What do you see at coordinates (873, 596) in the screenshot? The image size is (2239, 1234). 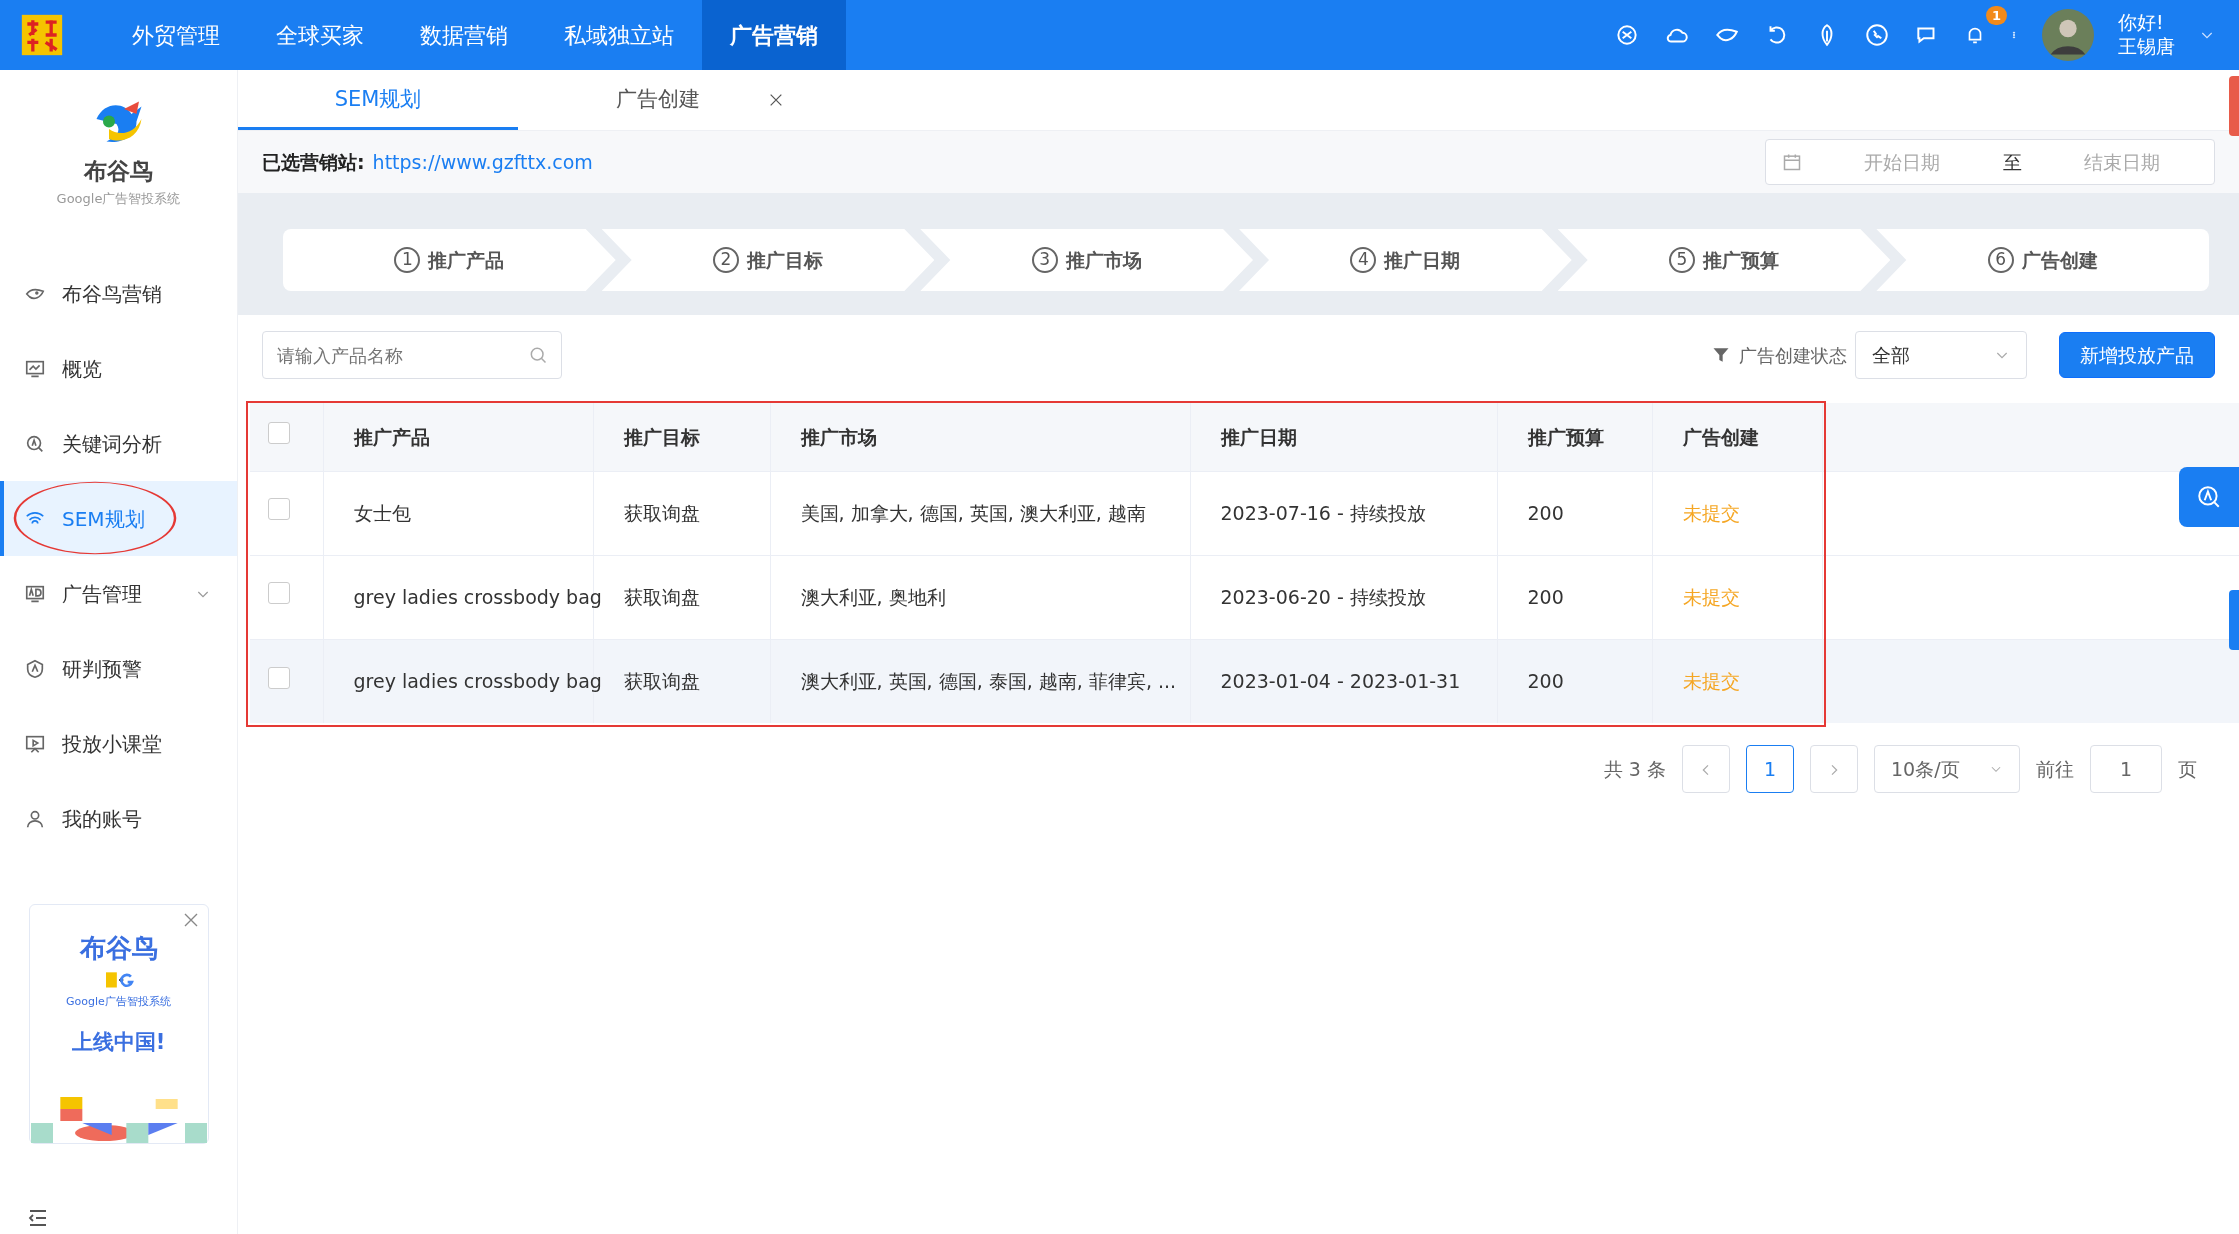 I see `table-cell: 澳大利亚, 奥地利` at bounding box center [873, 596].